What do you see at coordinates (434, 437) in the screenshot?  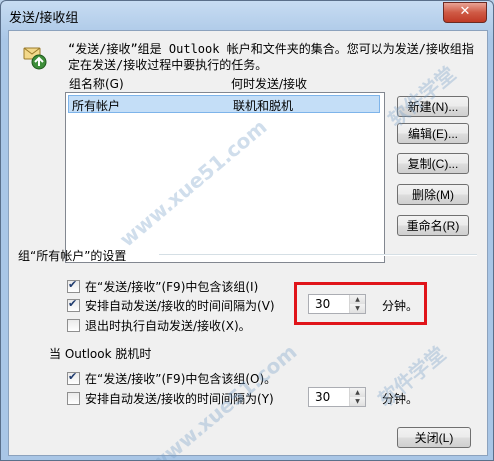 I see `close-button: 关闭(L)` at bounding box center [434, 437].